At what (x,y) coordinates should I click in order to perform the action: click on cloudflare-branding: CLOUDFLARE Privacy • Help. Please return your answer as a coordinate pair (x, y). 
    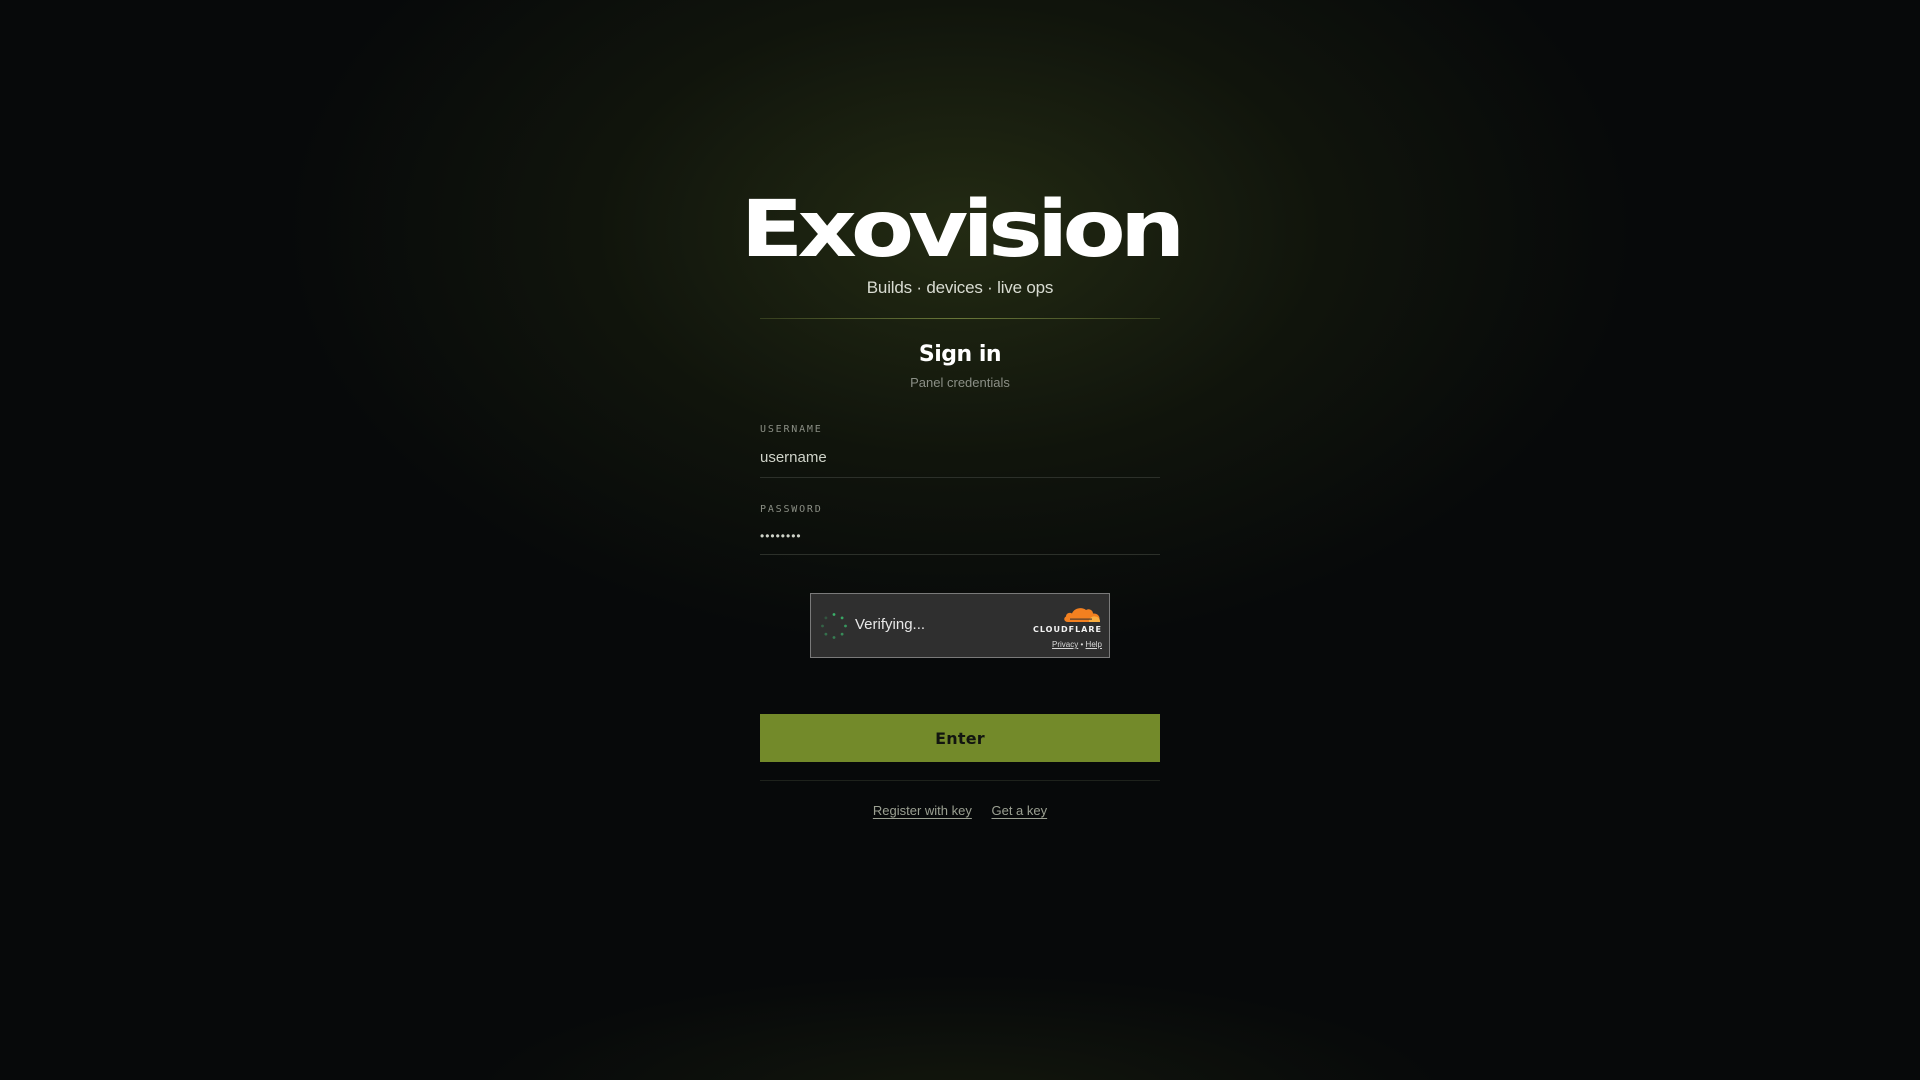
    Looking at the image, I should click on (1062, 627).